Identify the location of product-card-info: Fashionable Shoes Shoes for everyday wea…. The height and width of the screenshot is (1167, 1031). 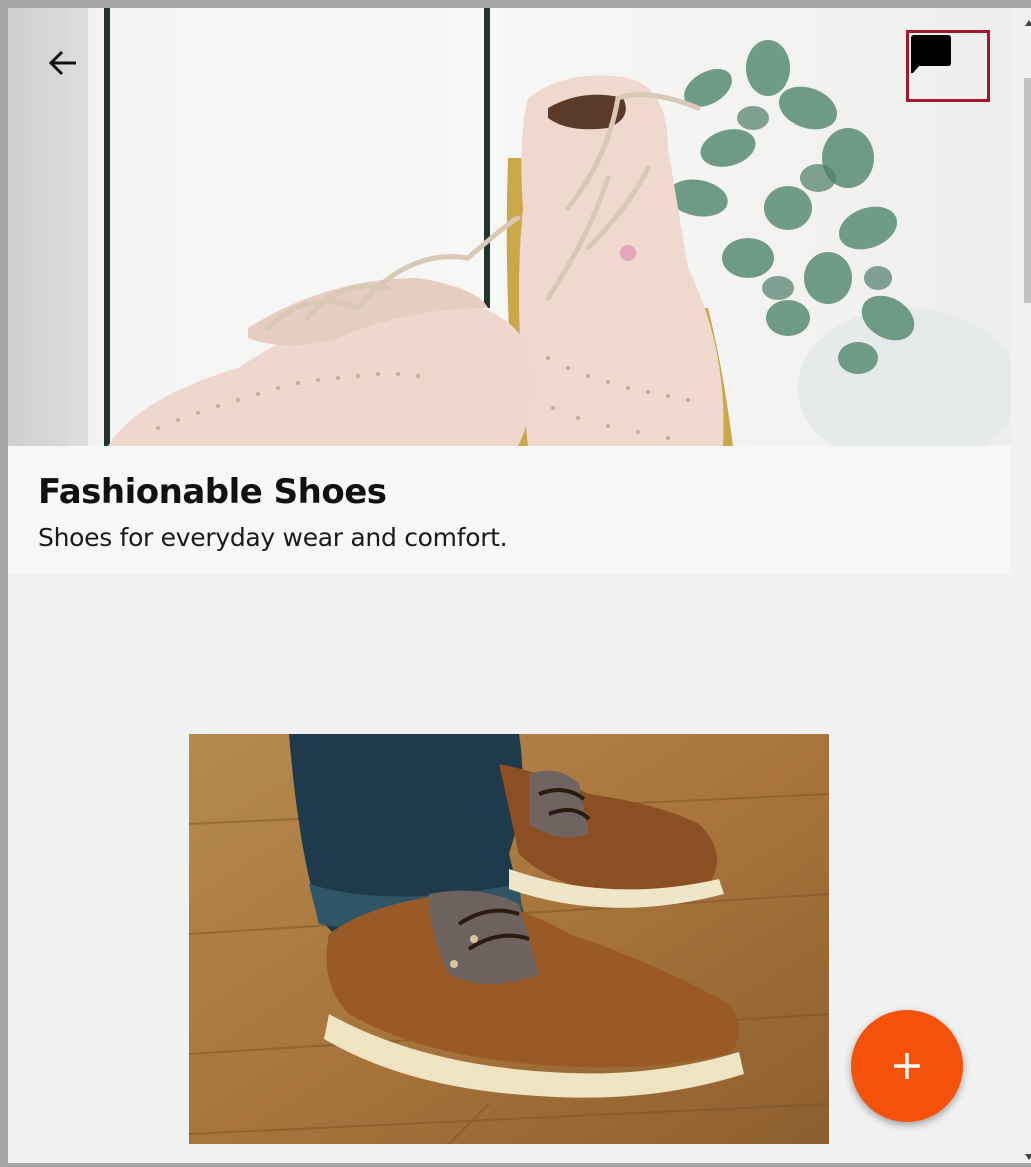
(509, 510).